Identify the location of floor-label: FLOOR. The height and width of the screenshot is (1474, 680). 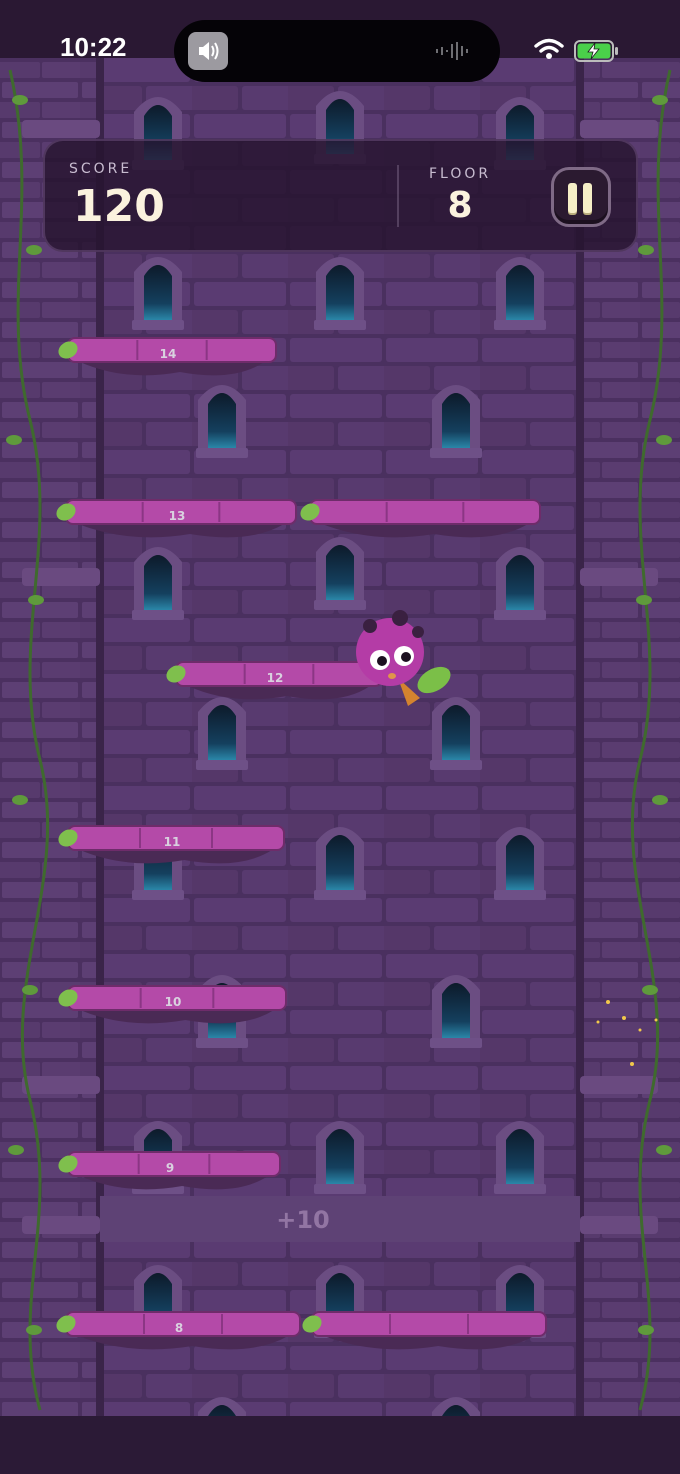
(460, 174).